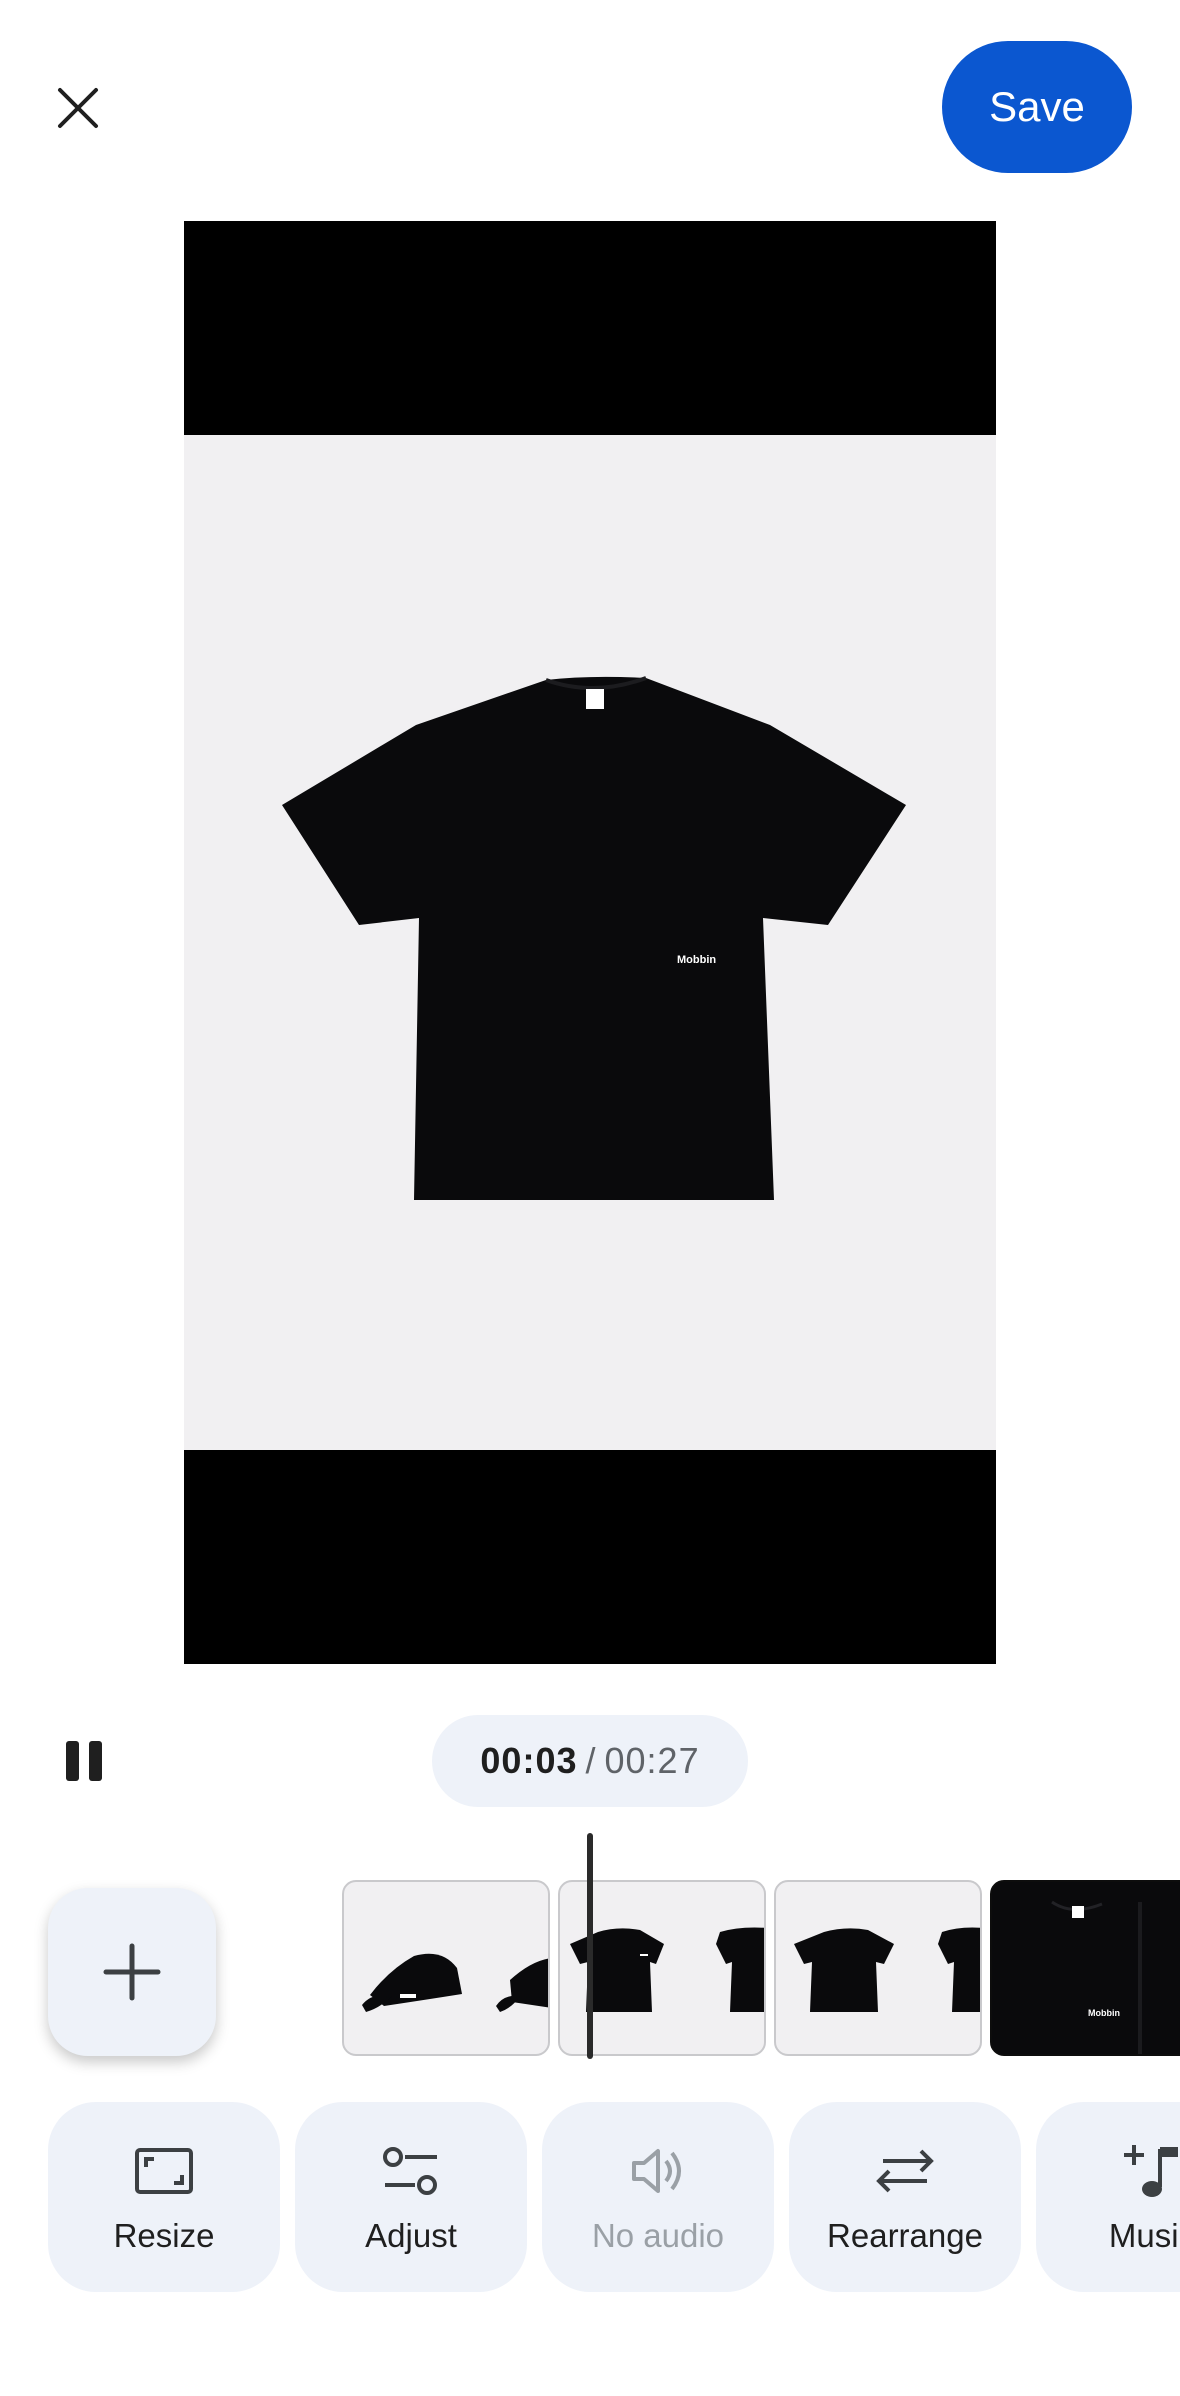 The height and width of the screenshot is (2396, 1180). What do you see at coordinates (164, 2197) in the screenshot?
I see `resize-tool-button: Resize` at bounding box center [164, 2197].